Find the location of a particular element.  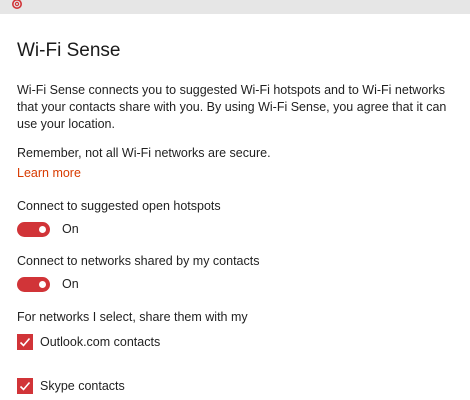

outlook-contacts-option: Outlook.com contacts is located at coordinates (88, 342).